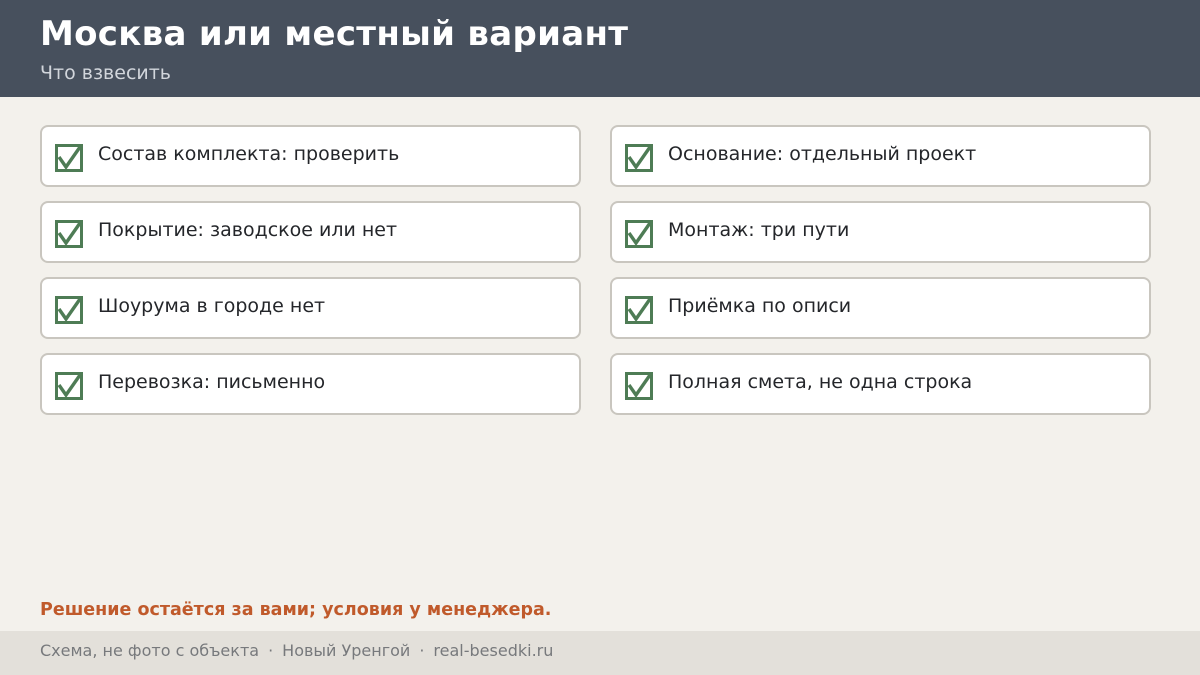 This screenshot has height=675, width=1200. Describe the element at coordinates (334, 34) in the screenshot. I see `page-title: Москва или местный вариант` at that location.